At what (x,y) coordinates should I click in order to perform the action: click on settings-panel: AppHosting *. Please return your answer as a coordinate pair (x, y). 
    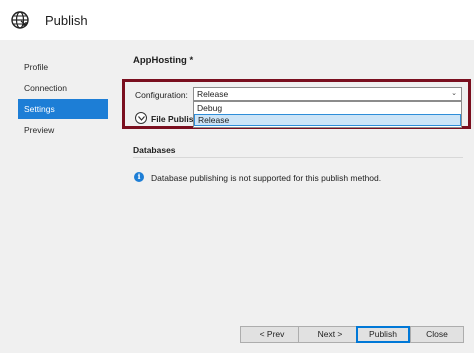
    Looking at the image, I should click on (298, 60).